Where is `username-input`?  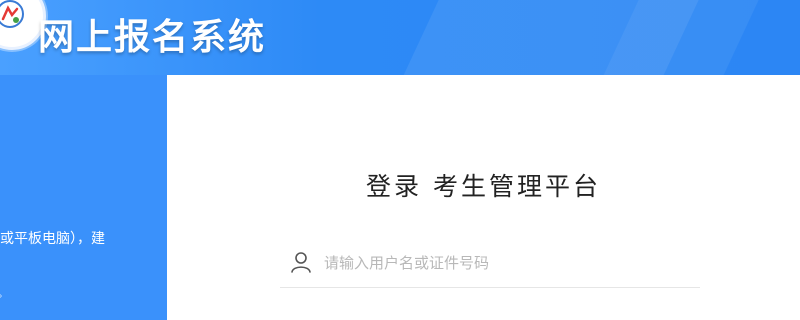 username-input is located at coordinates (504, 263).